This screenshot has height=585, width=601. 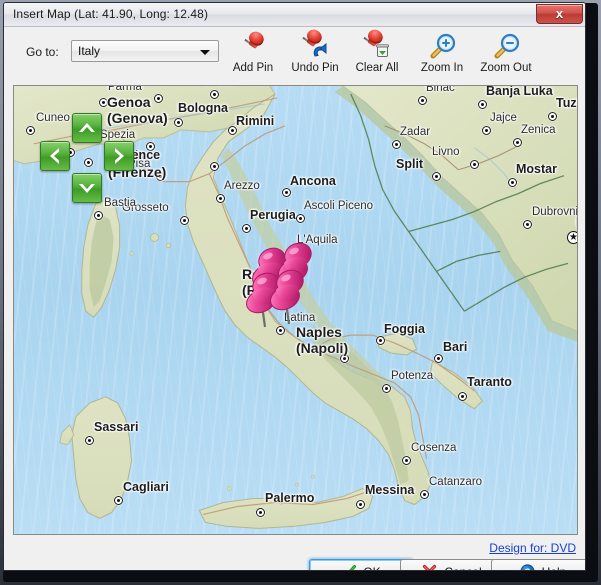 I want to click on button-bar: OK Cancel, so click(x=294, y=564).